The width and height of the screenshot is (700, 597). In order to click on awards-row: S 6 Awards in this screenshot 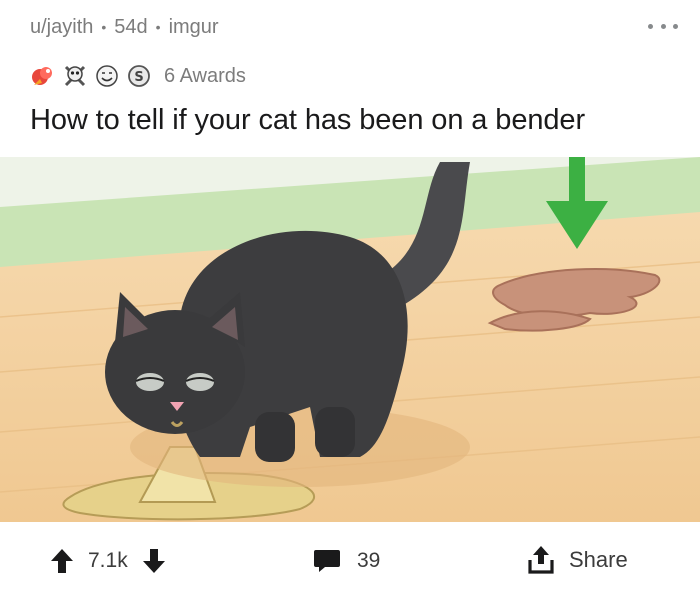, I will do `click(138, 76)`.